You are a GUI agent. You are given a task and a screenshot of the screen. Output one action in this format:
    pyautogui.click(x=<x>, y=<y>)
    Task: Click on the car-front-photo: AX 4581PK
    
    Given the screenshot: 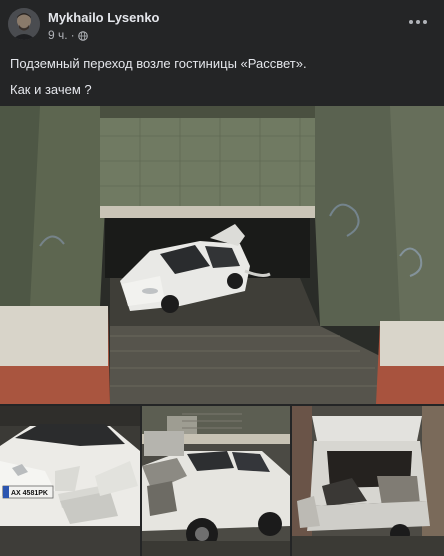 What is the action you would take?
    pyautogui.click(x=70, y=481)
    